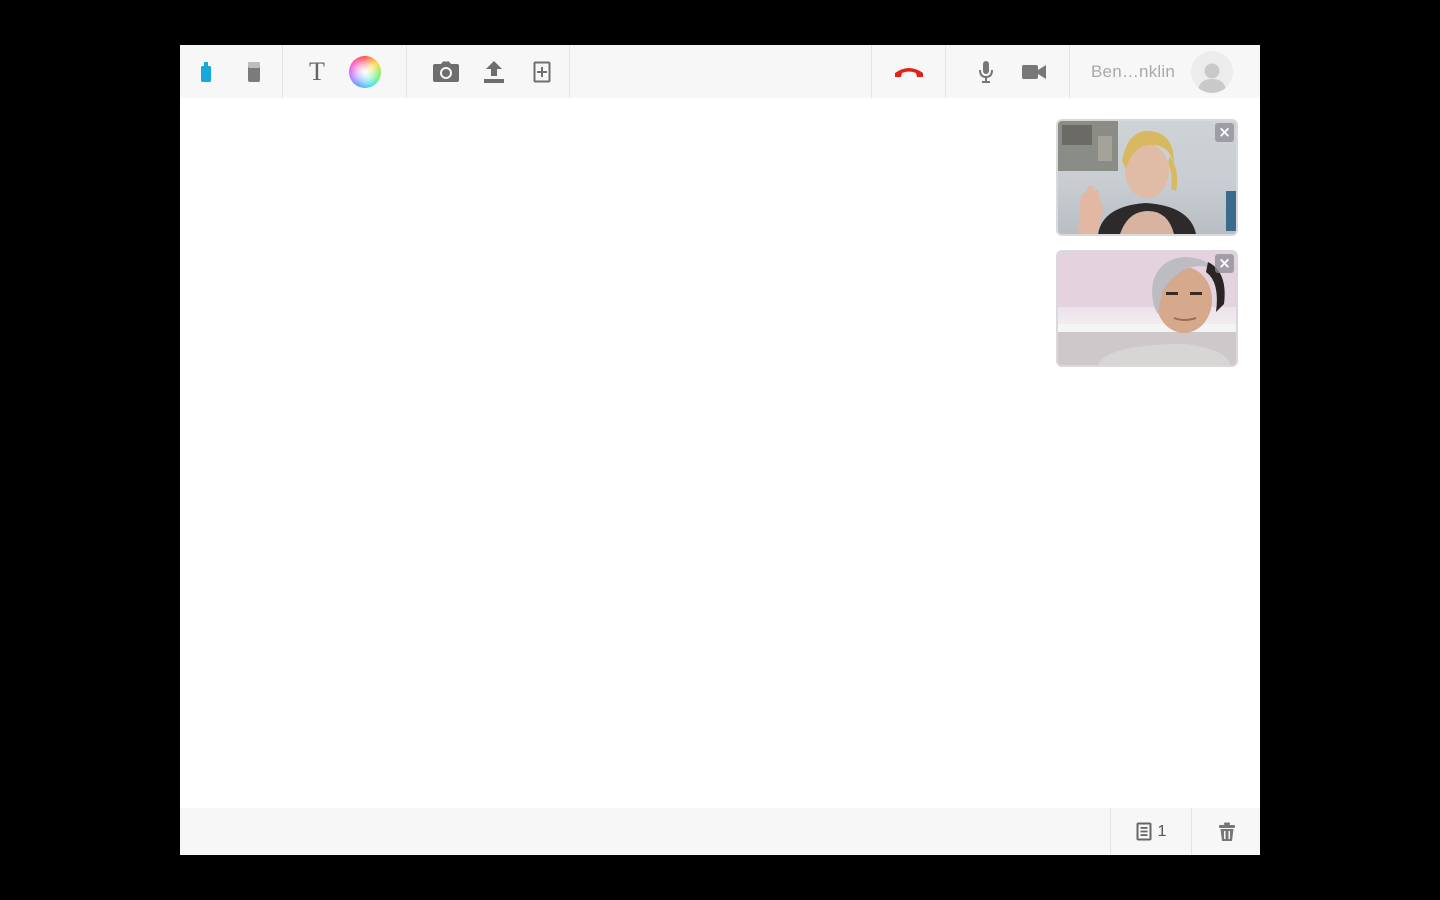  I want to click on add-page-button, so click(542, 71).